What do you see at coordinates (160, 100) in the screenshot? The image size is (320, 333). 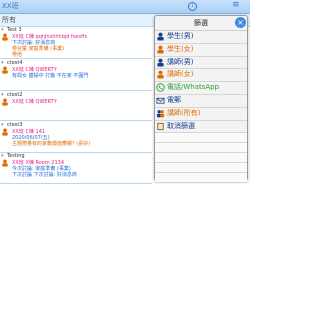 I see `email-icon` at bounding box center [160, 100].